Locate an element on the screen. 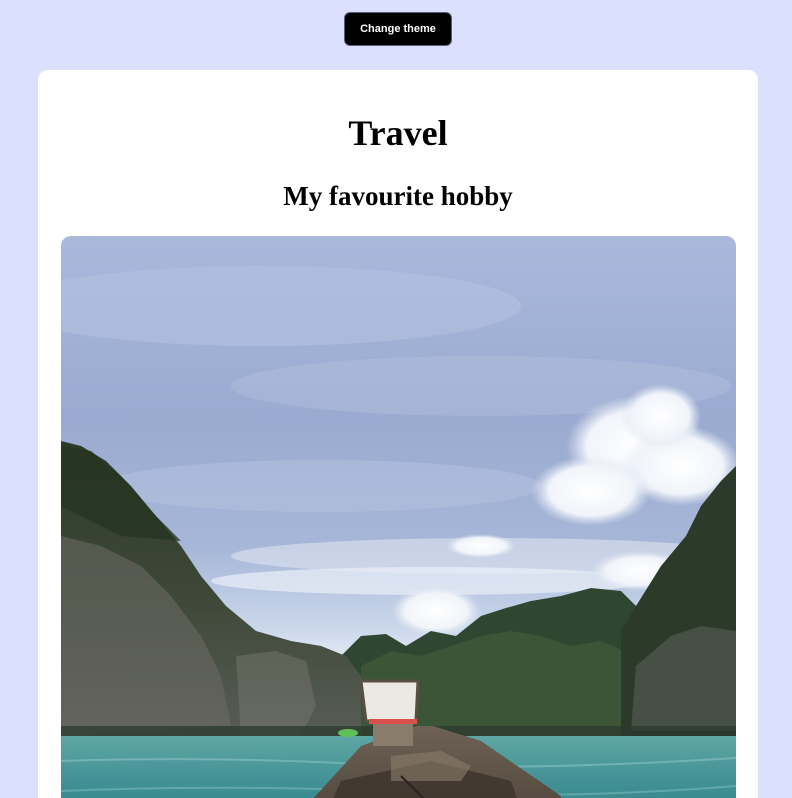  change-theme-button: Change theme is located at coordinates (398, 29).